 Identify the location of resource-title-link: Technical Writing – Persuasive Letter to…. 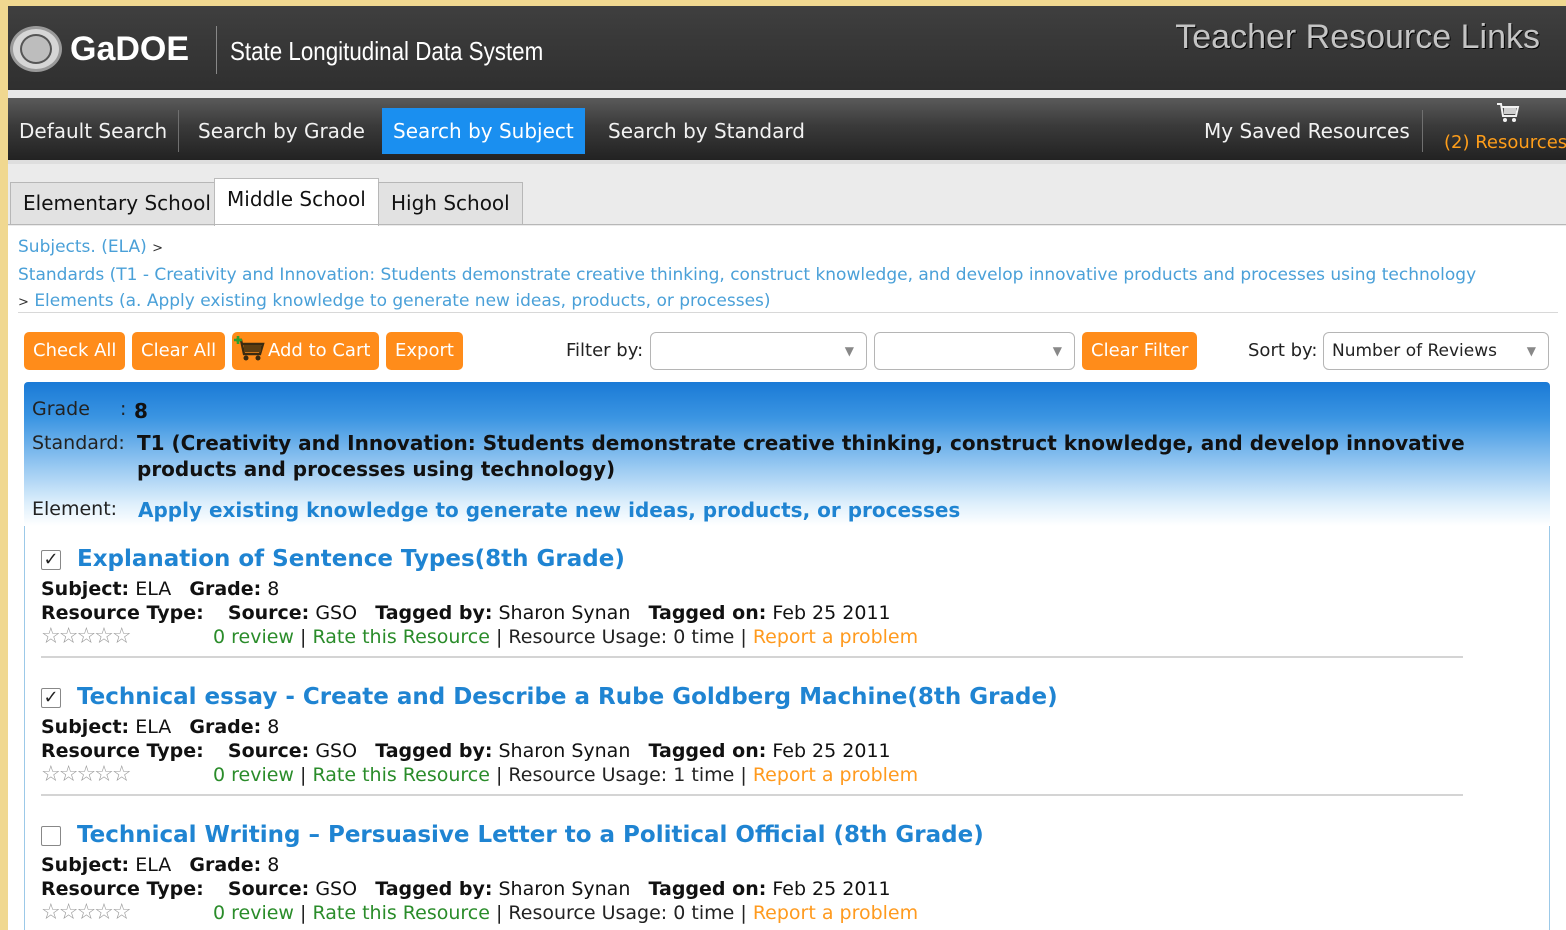
(530, 835).